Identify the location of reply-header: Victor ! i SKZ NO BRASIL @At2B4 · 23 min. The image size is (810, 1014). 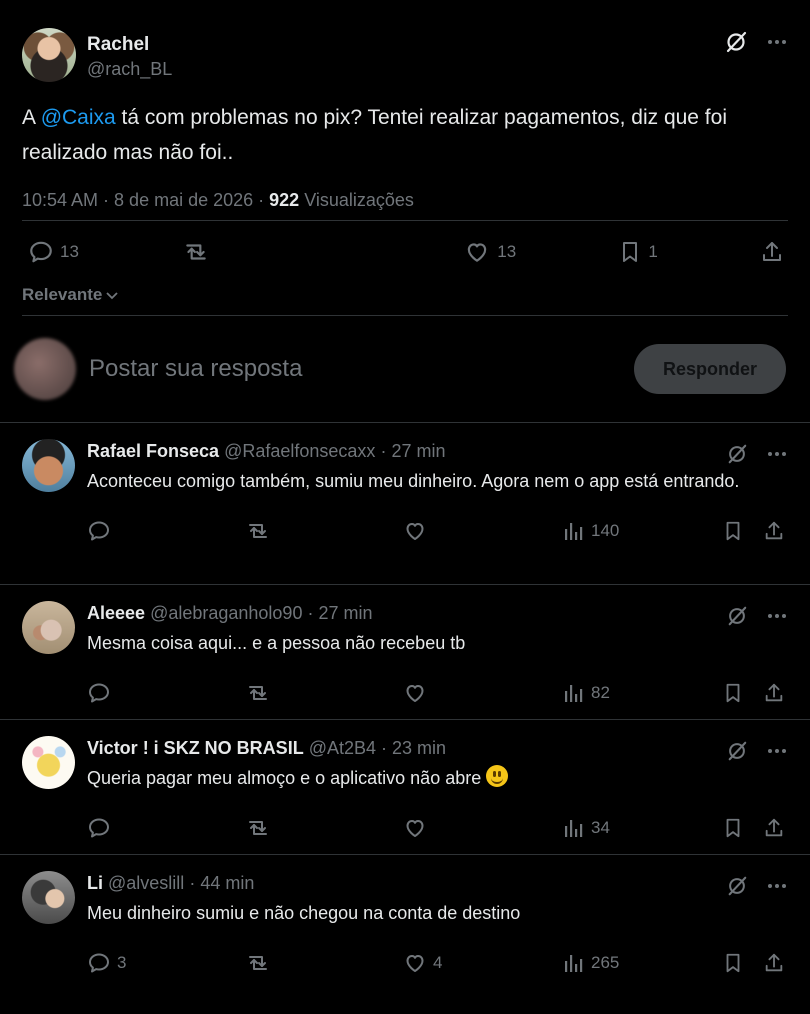
(437, 749).